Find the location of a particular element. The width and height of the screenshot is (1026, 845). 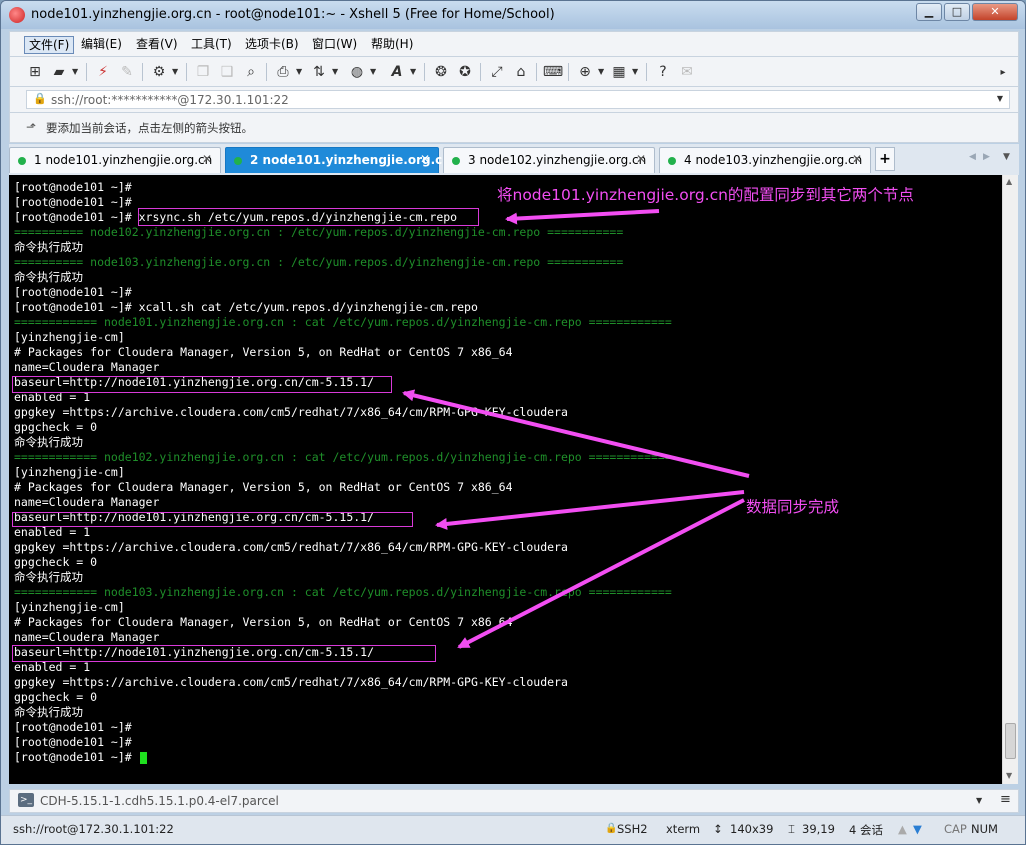

globe-icon: ◍ is located at coordinates (357, 72).